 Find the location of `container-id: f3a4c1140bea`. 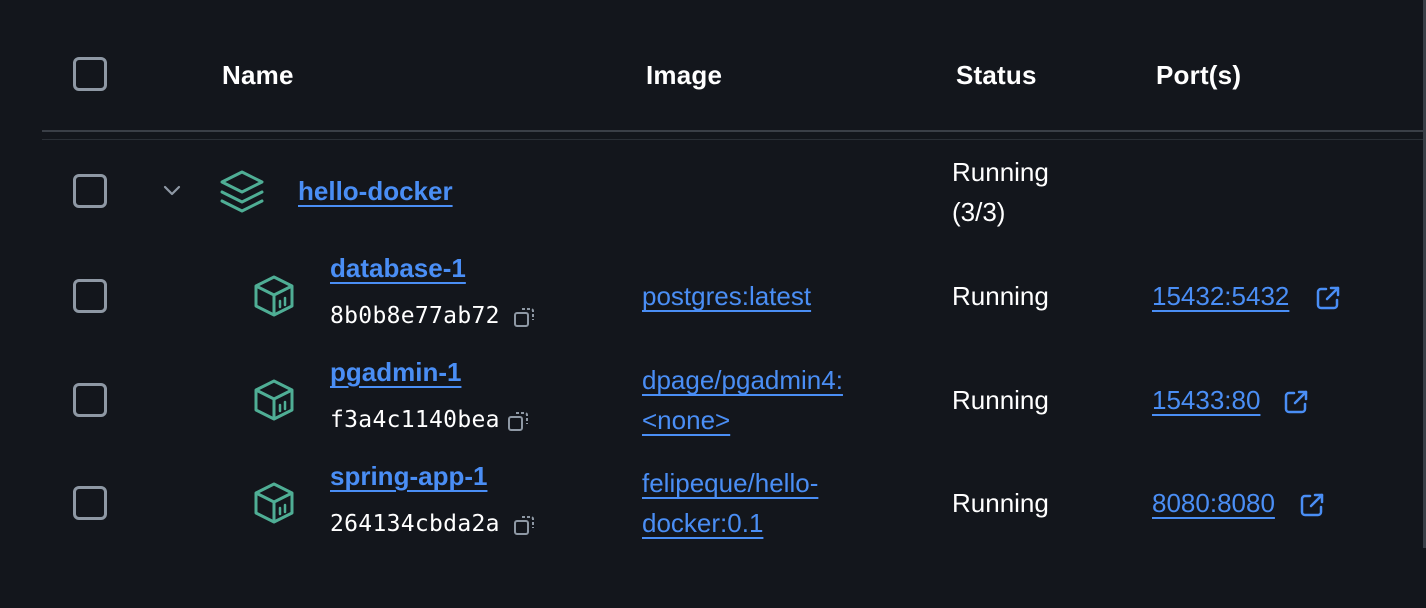

container-id: f3a4c1140bea is located at coordinates (415, 420).